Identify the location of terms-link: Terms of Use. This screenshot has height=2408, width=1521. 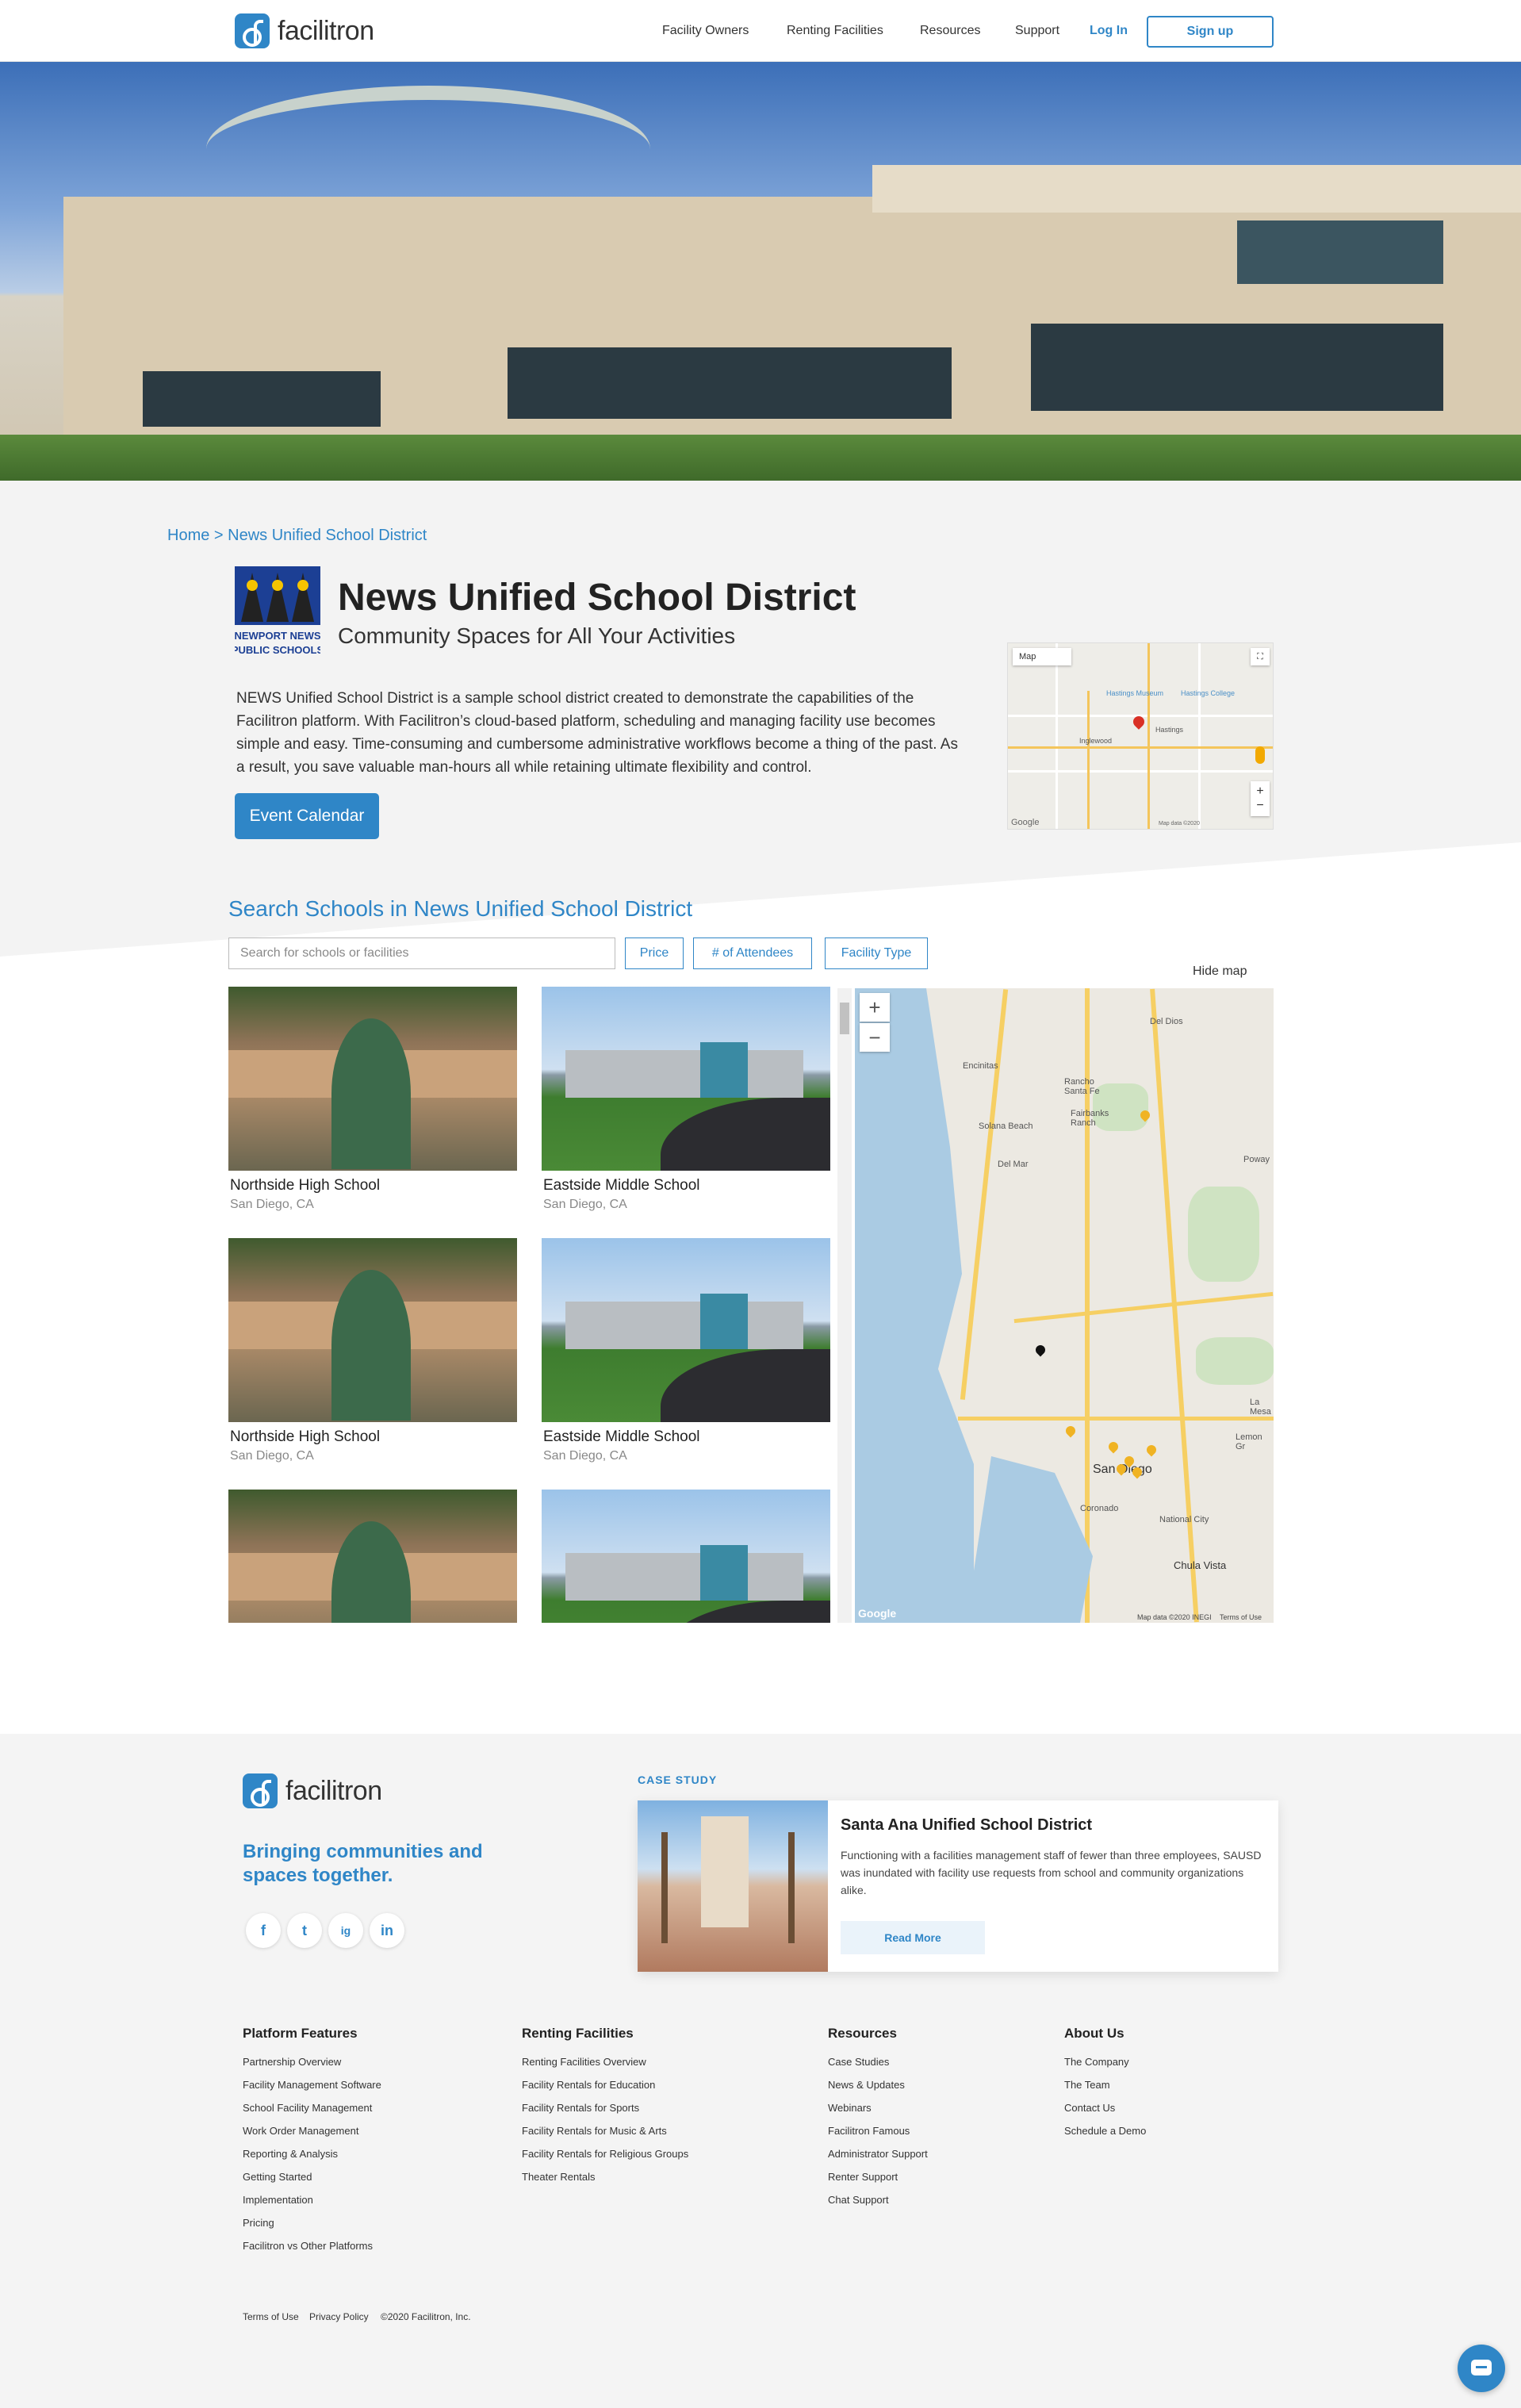
(271, 2316).